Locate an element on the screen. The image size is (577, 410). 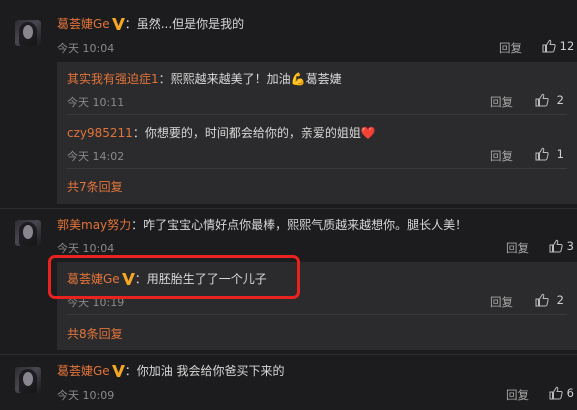
comment-text: ：虽然...但是你是我的 is located at coordinates (184, 24).